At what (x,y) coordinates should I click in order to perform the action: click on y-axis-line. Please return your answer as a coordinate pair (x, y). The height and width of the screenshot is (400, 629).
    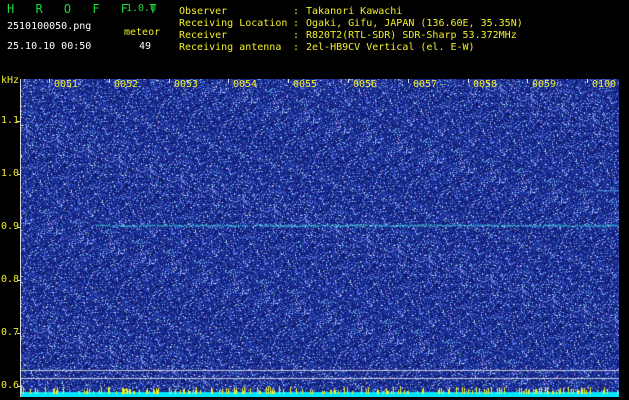
    Looking at the image, I should click on (20, 238).